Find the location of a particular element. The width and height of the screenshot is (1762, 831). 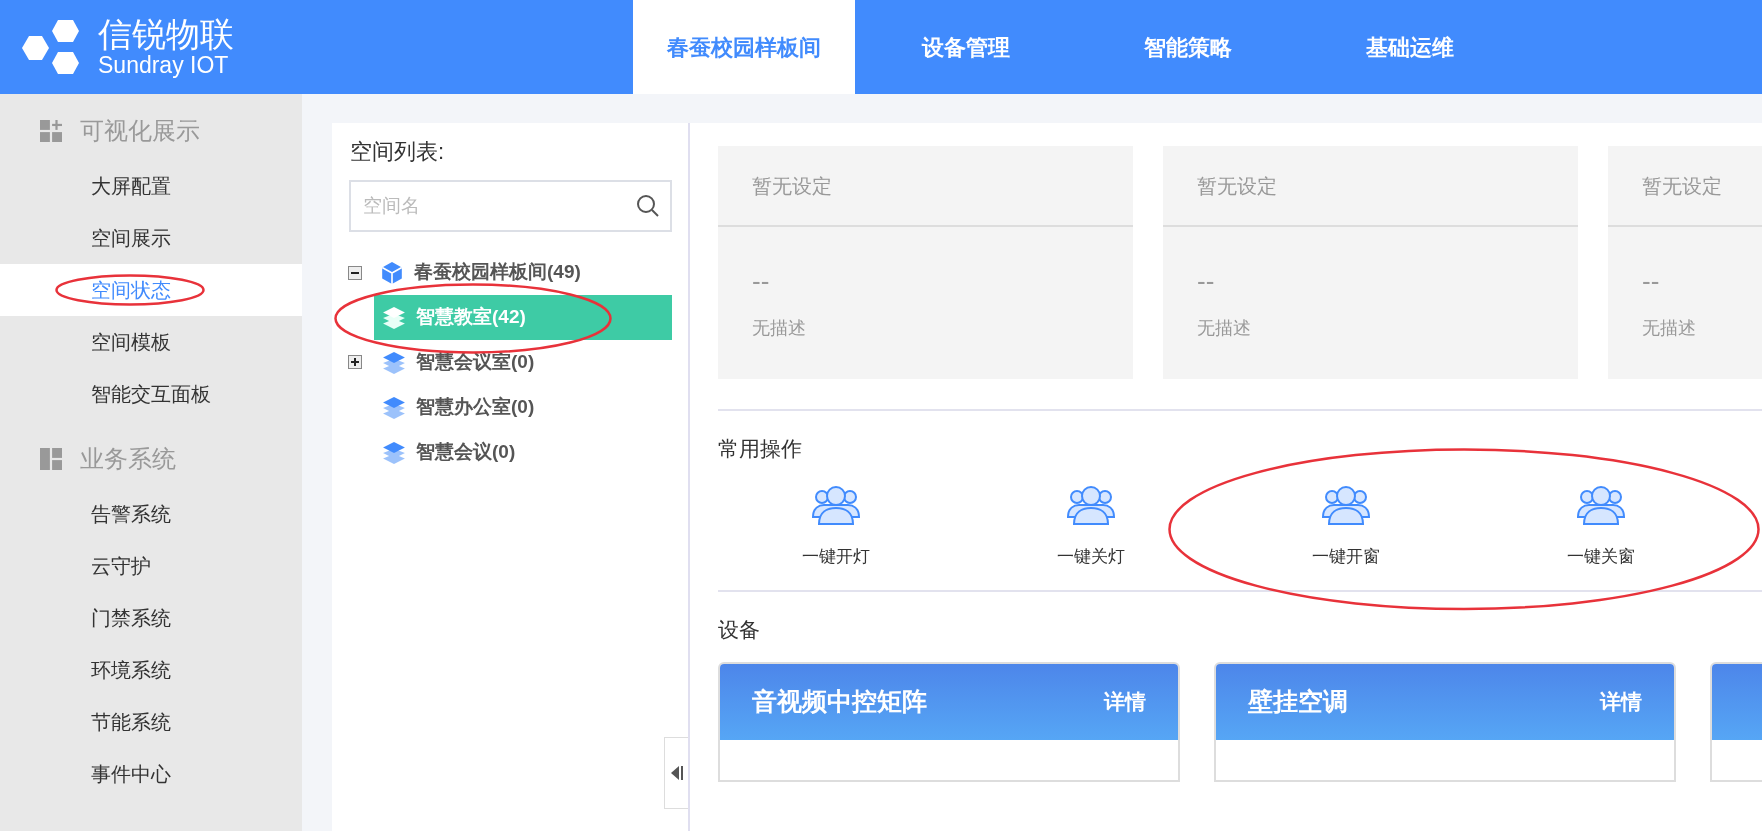

tree-node: 智慧办公室(0) is located at coordinates (523, 407).